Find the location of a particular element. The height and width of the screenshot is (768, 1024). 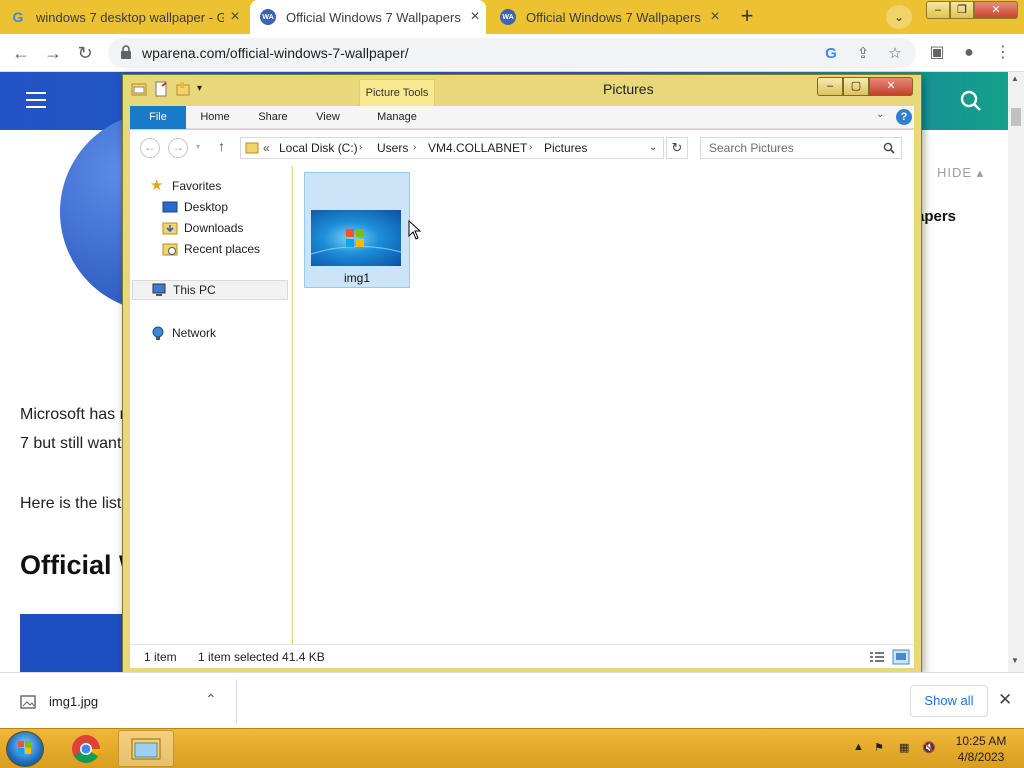

divider is located at coordinates (236, 701).